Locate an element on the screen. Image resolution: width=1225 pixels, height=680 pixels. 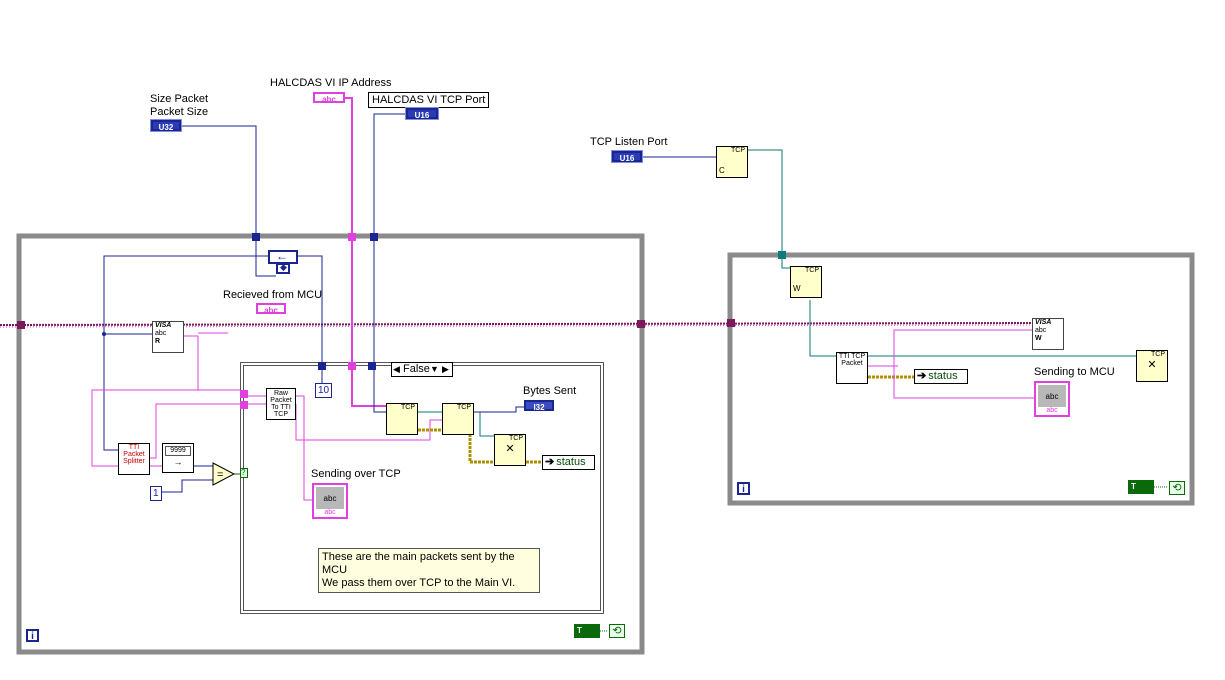
case-tunnel-port is located at coordinates (372, 366).